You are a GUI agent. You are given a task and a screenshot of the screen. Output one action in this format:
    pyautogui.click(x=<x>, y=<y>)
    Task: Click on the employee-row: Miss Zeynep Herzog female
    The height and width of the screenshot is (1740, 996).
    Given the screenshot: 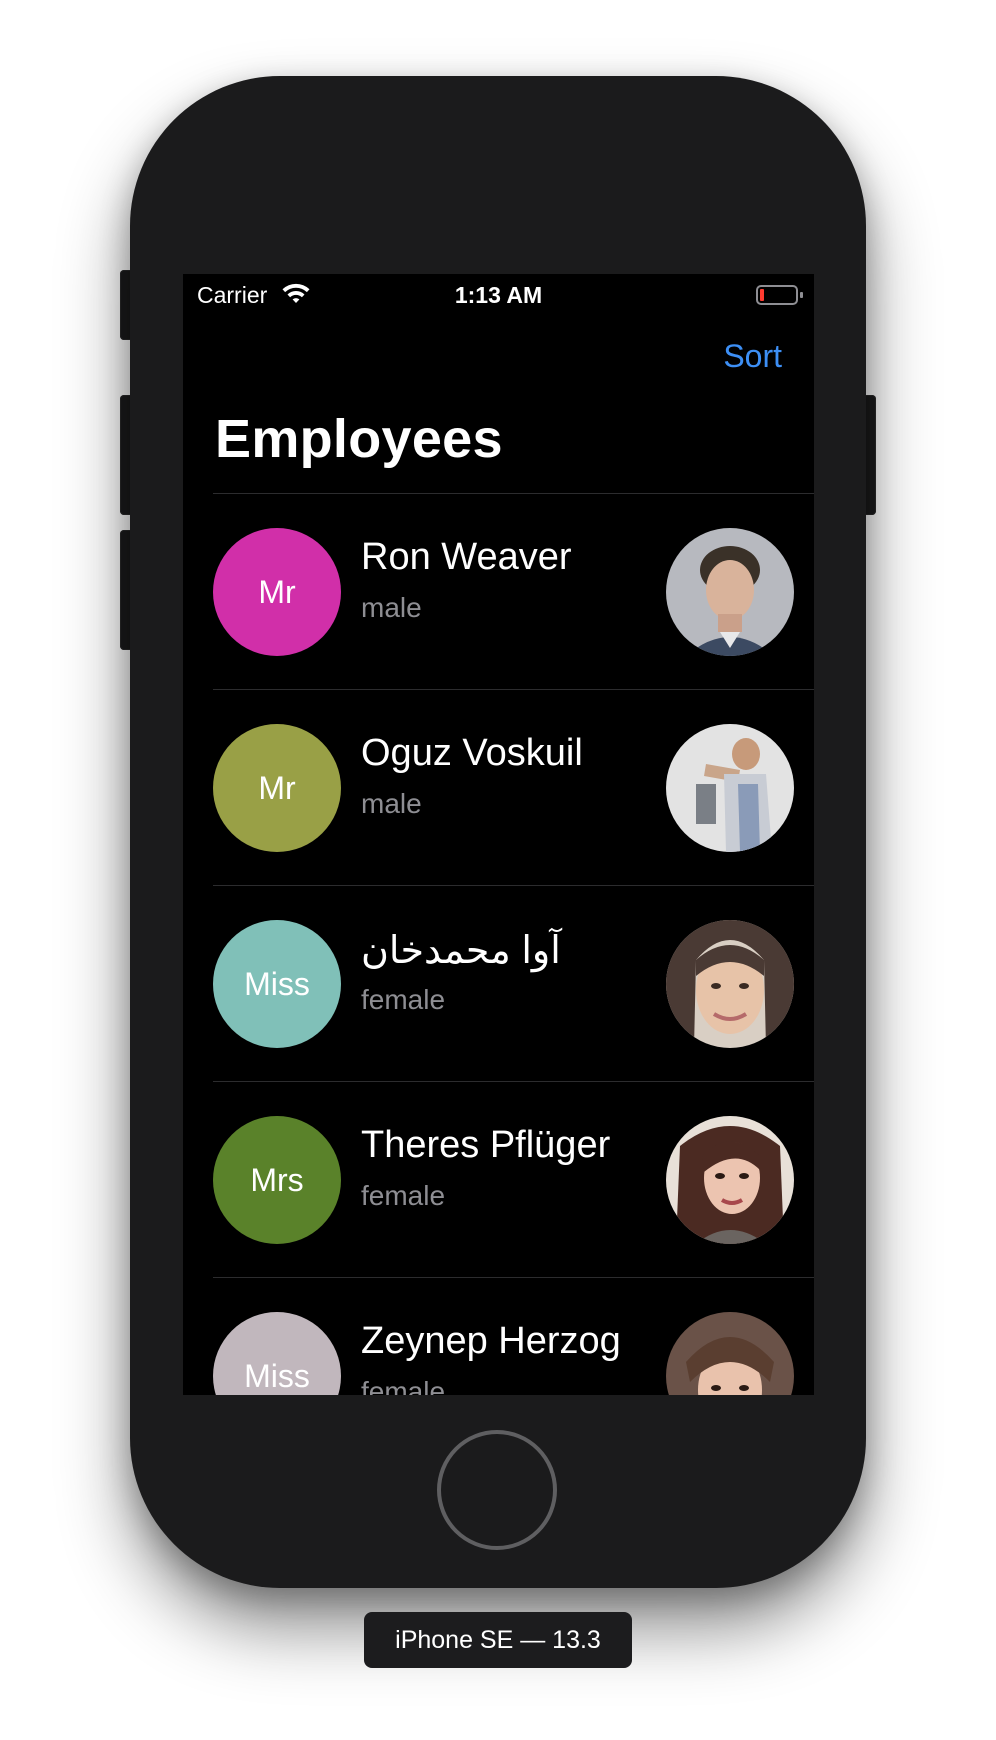 What is the action you would take?
    pyautogui.click(x=498, y=1336)
    